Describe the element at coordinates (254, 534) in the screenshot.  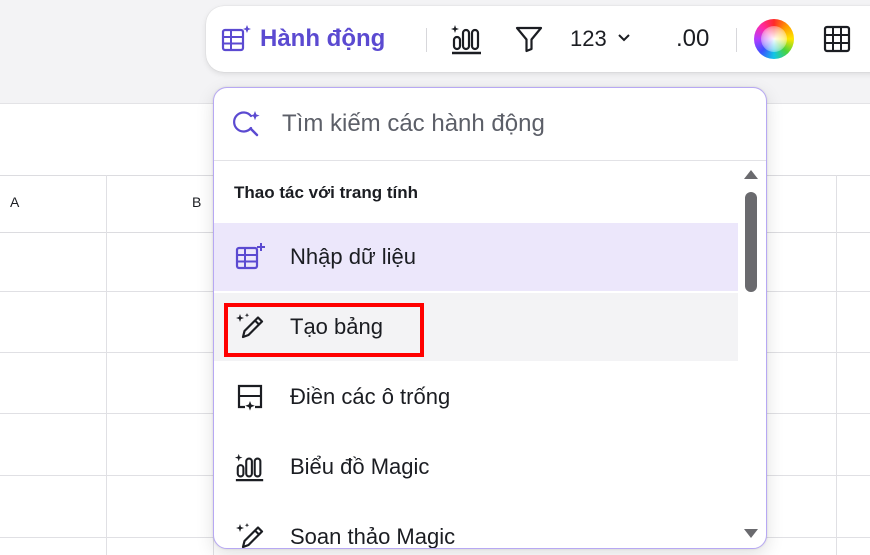
I see `magic-pen-icon` at that location.